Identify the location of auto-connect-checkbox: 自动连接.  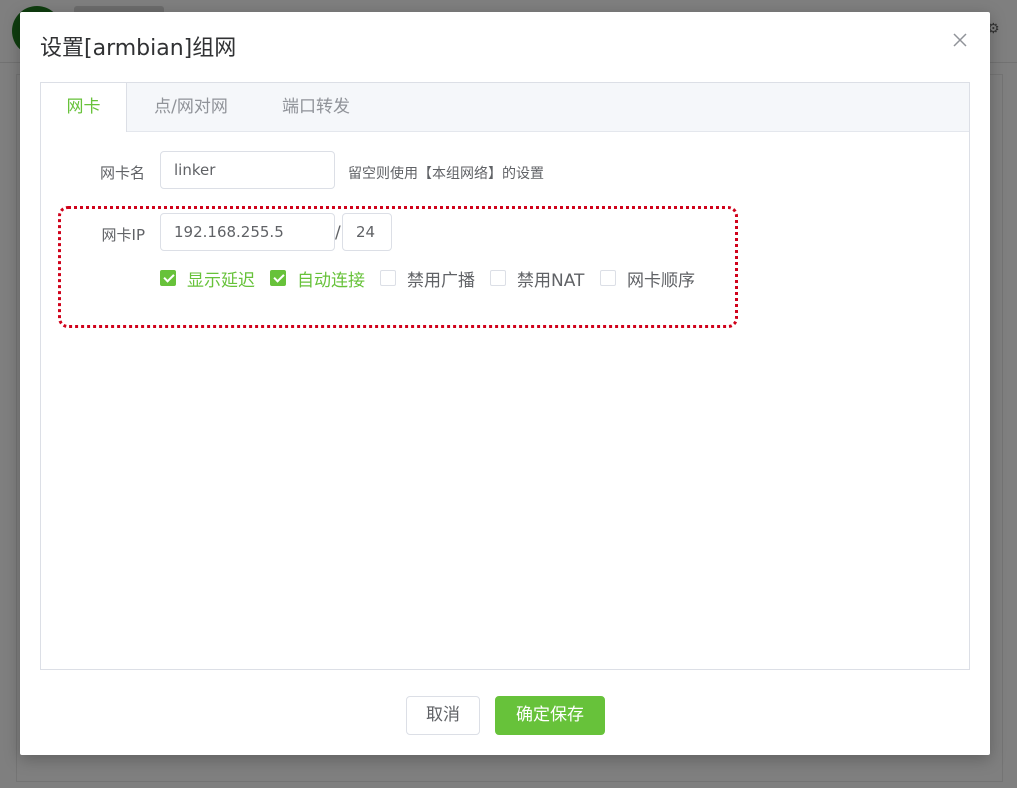
(317, 279).